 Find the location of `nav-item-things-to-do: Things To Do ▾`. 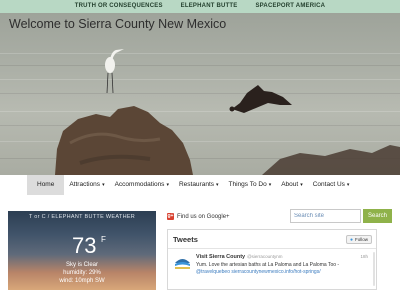

nav-item-things-to-do: Things To Do ▾ is located at coordinates (250, 185).